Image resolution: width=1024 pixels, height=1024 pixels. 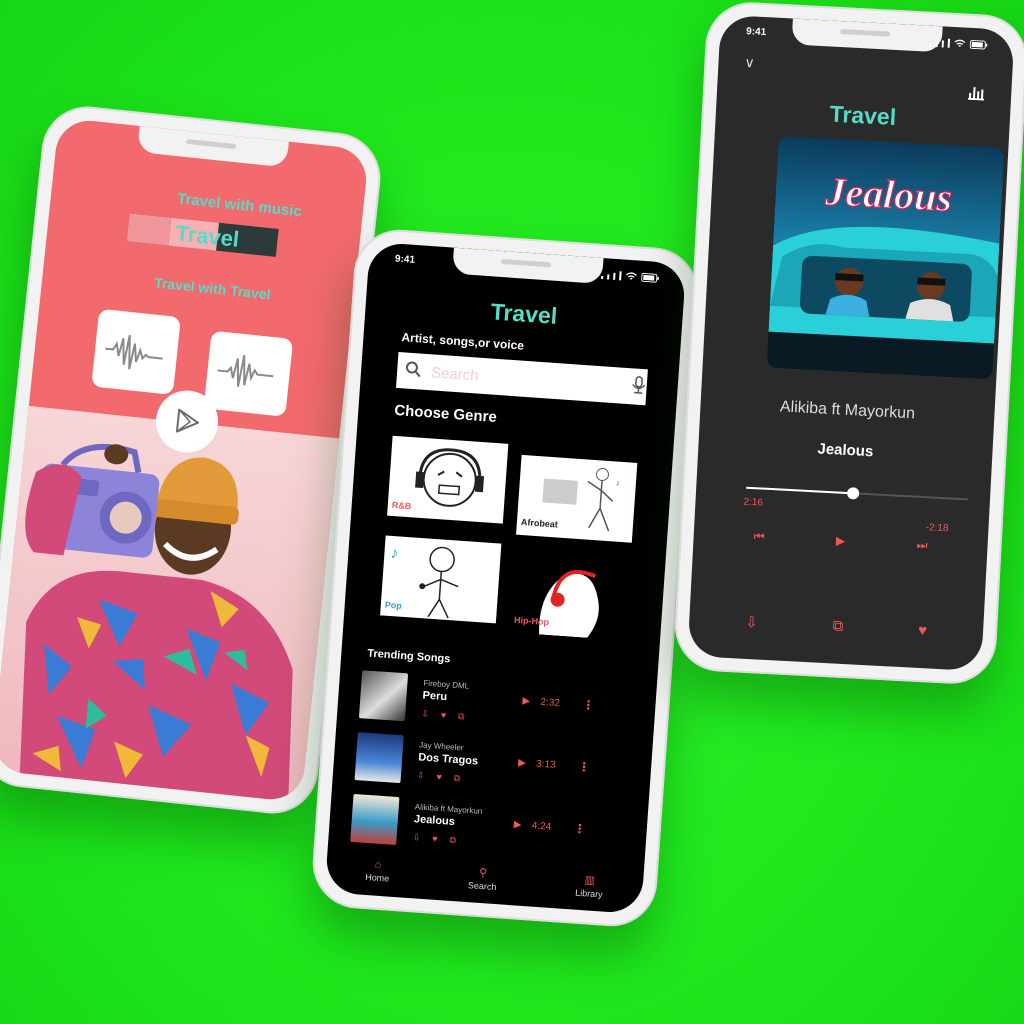 What do you see at coordinates (393, 605) in the screenshot?
I see `genre-label: Pop` at bounding box center [393, 605].